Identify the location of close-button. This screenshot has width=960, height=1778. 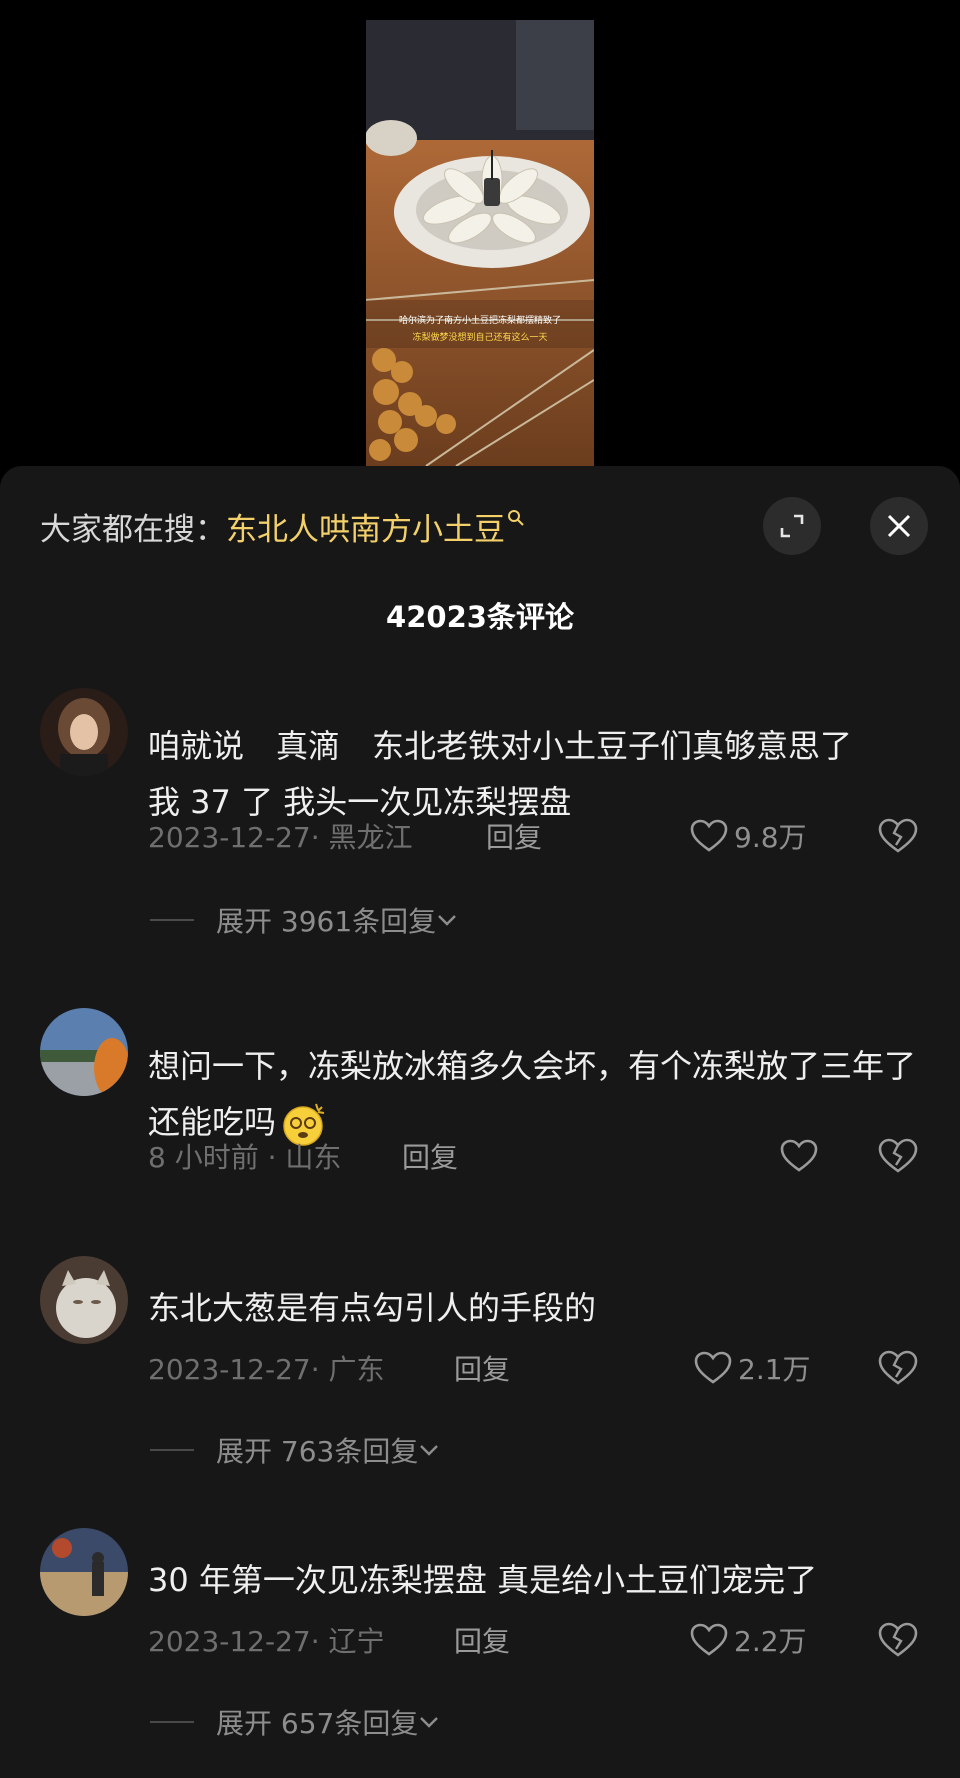
(899, 526).